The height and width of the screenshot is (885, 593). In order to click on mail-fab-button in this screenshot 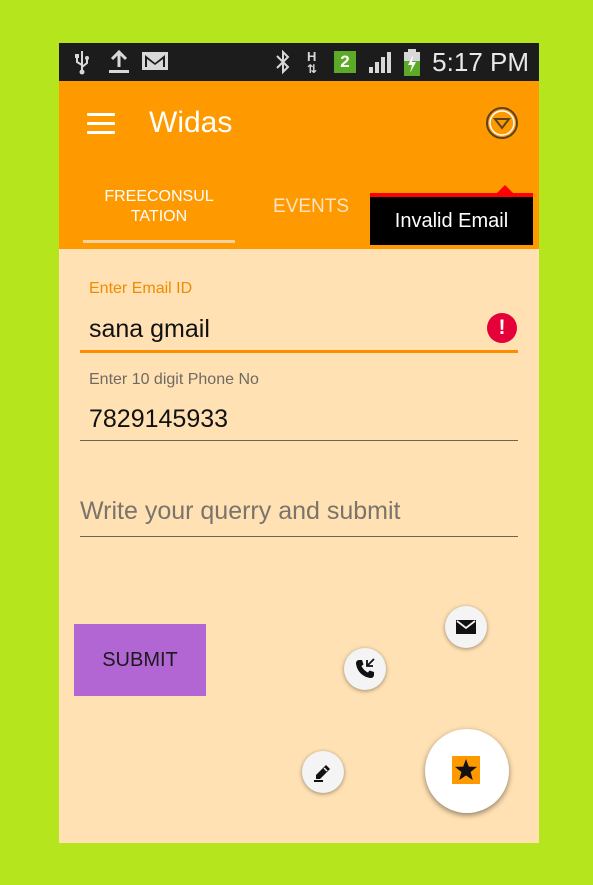, I will do `click(466, 627)`.